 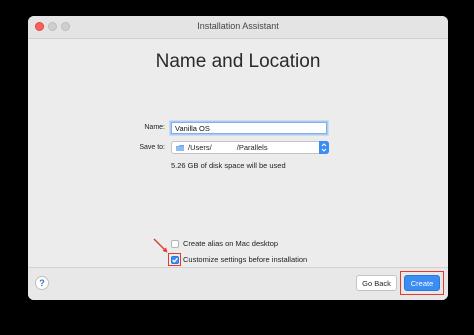 I want to click on disk-space-info: 5.26 GB of disk space will be used, so click(x=228, y=165).